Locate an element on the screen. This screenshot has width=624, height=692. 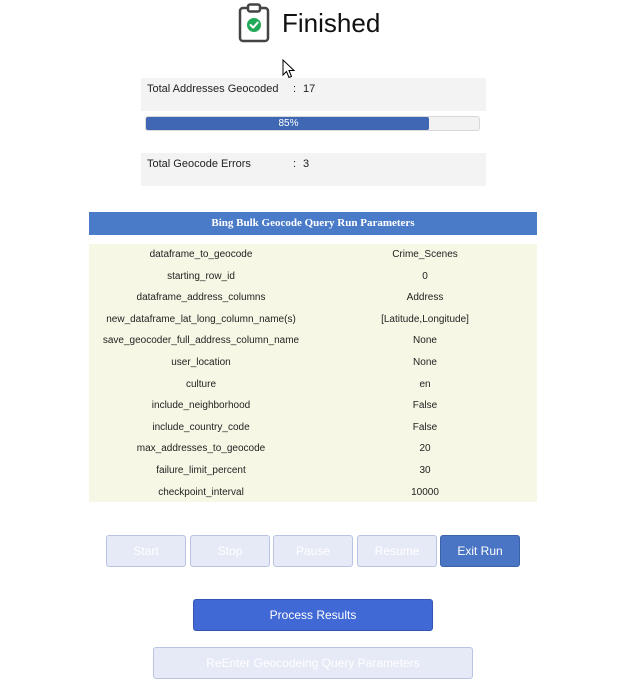
reenter-parameters-button: ReEnter Geocodeing Query Parameters is located at coordinates (313, 663).